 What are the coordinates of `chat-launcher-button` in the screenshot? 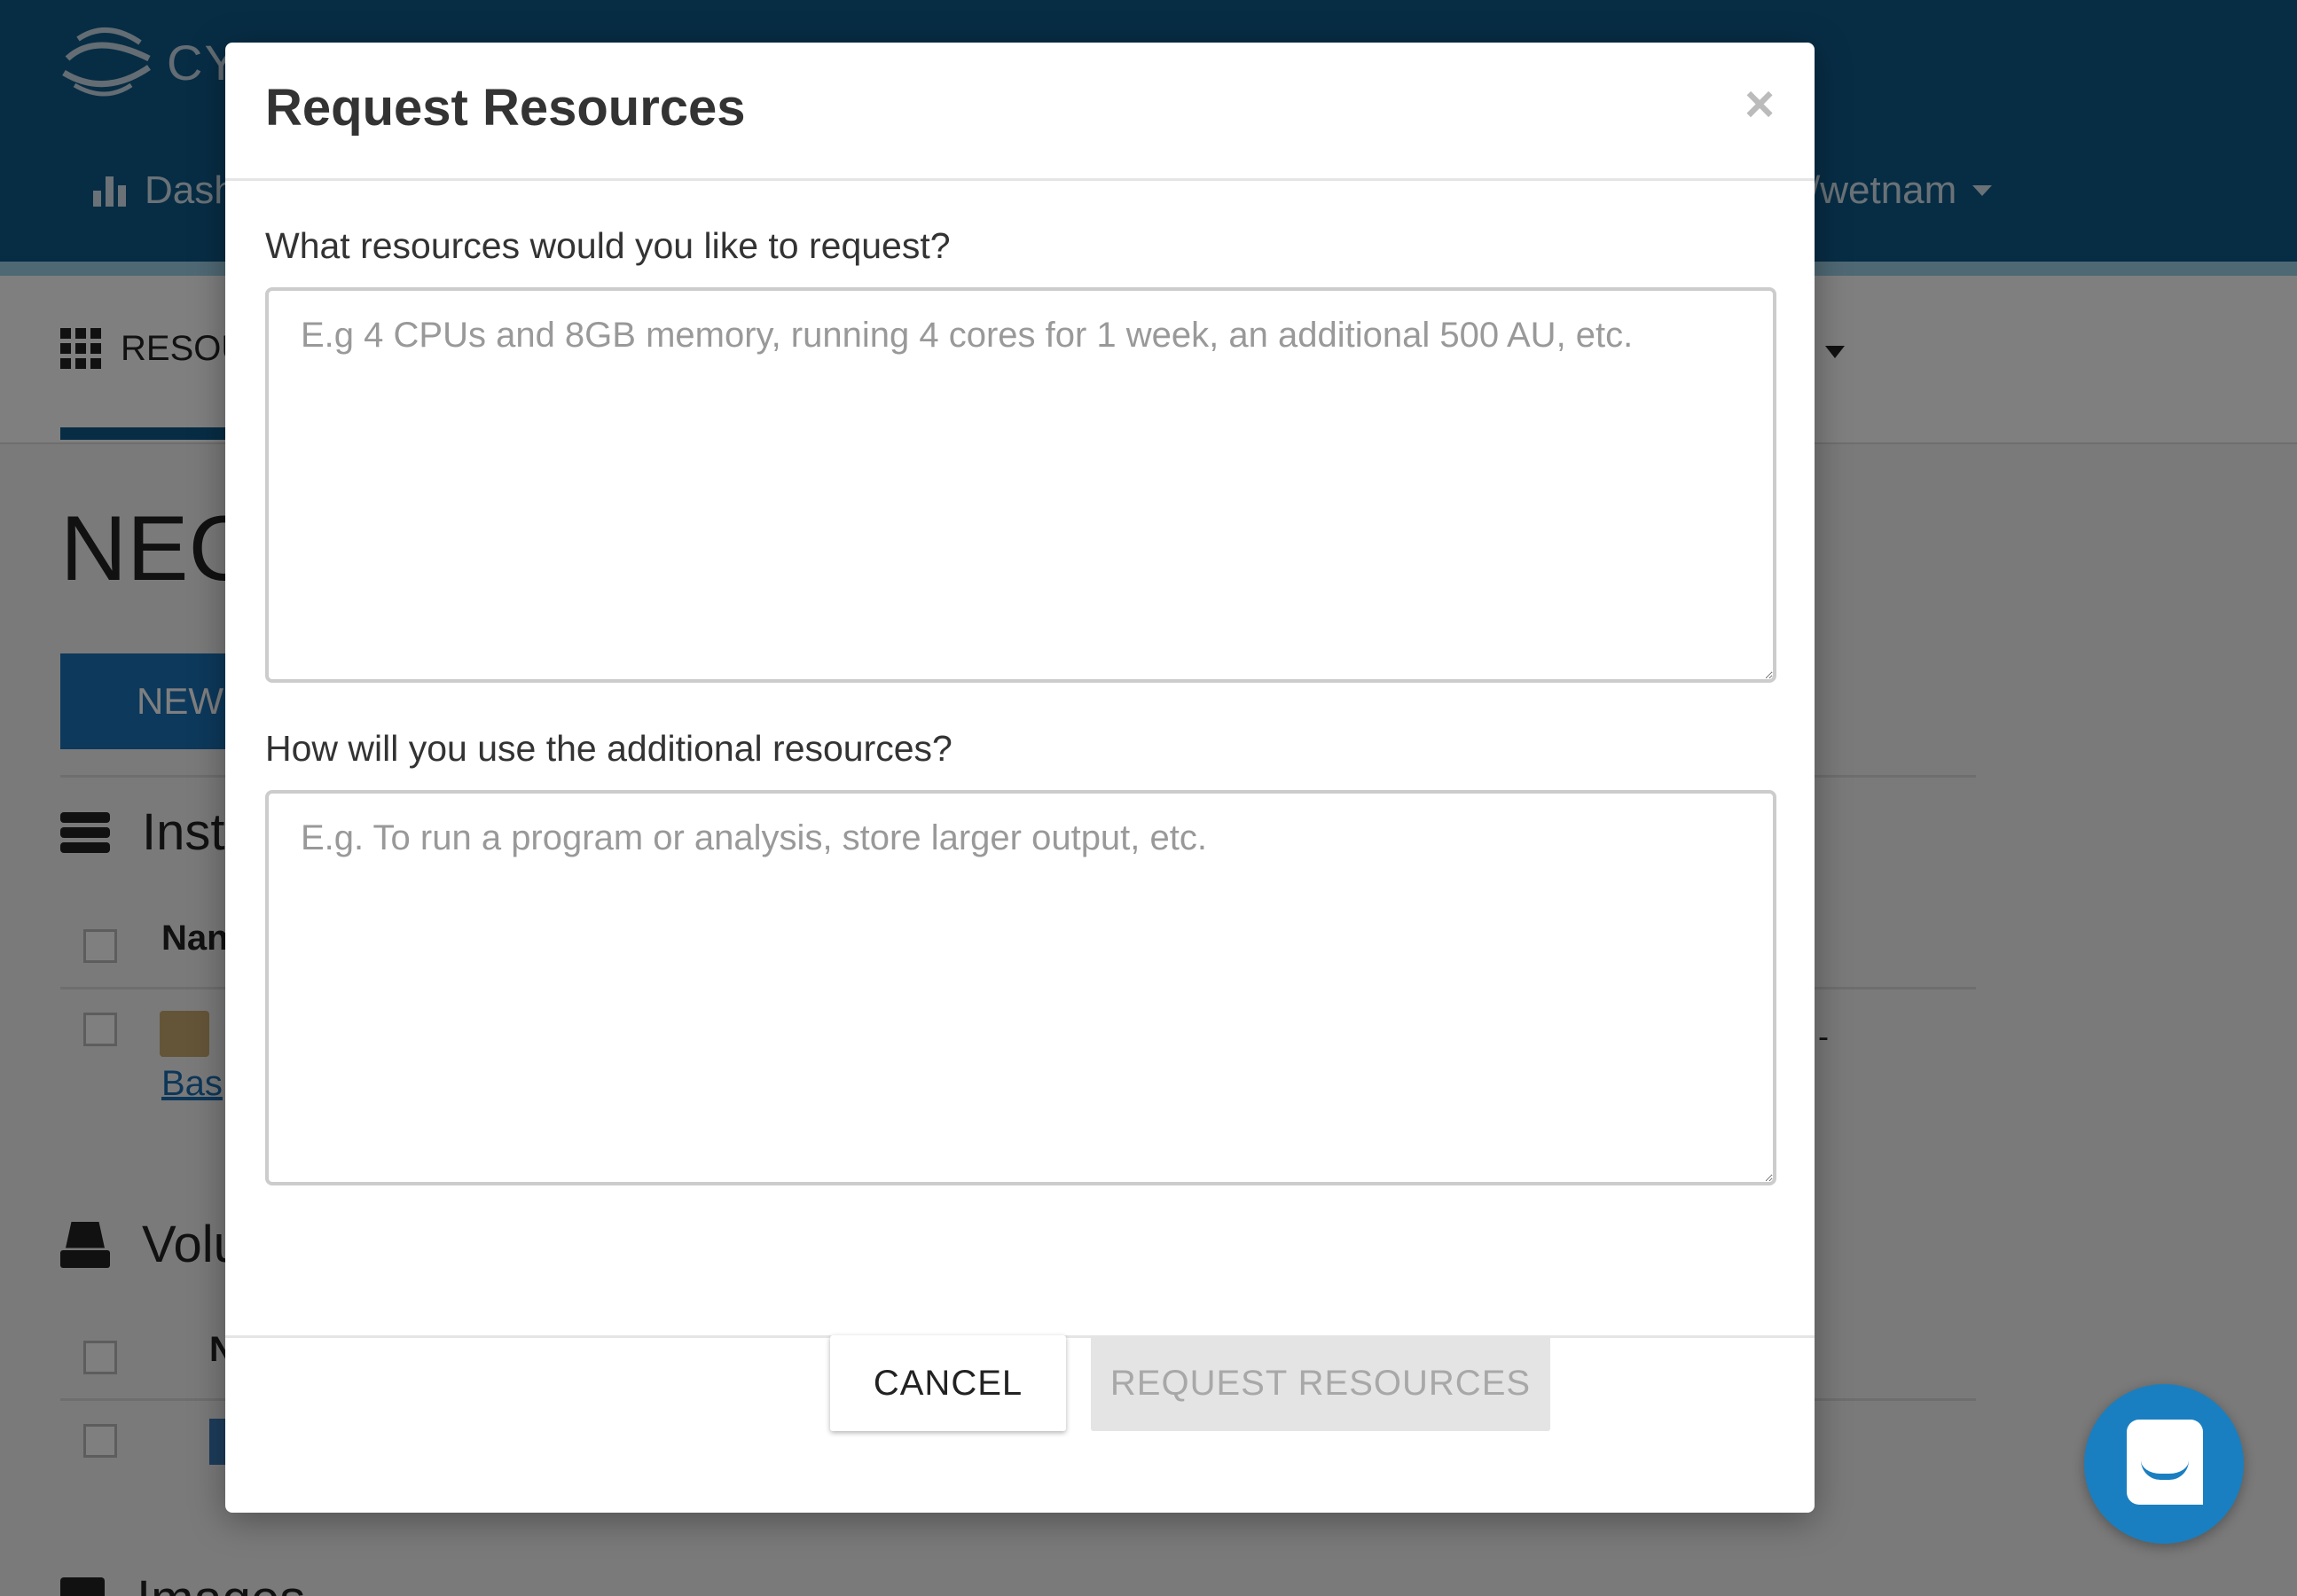 It's located at (2164, 1464).